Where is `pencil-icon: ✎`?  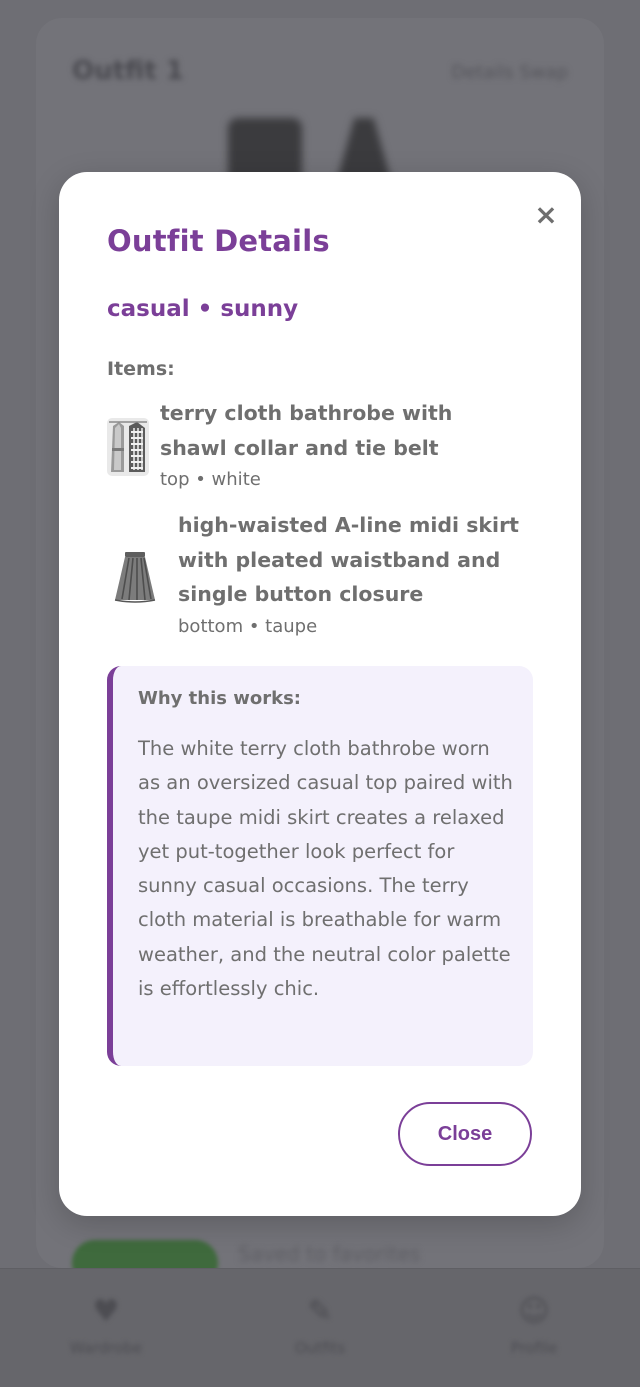 pencil-icon: ✎ is located at coordinates (320, 1311).